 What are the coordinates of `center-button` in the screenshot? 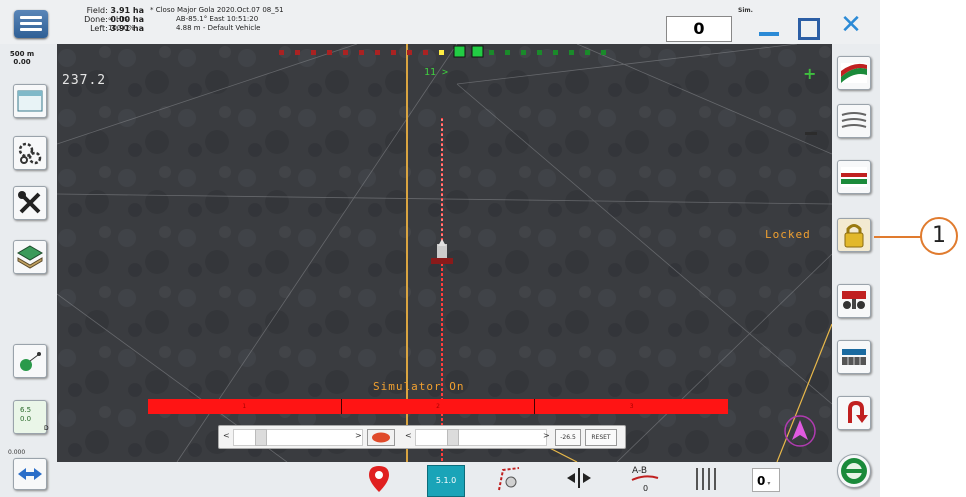 It's located at (579, 478).